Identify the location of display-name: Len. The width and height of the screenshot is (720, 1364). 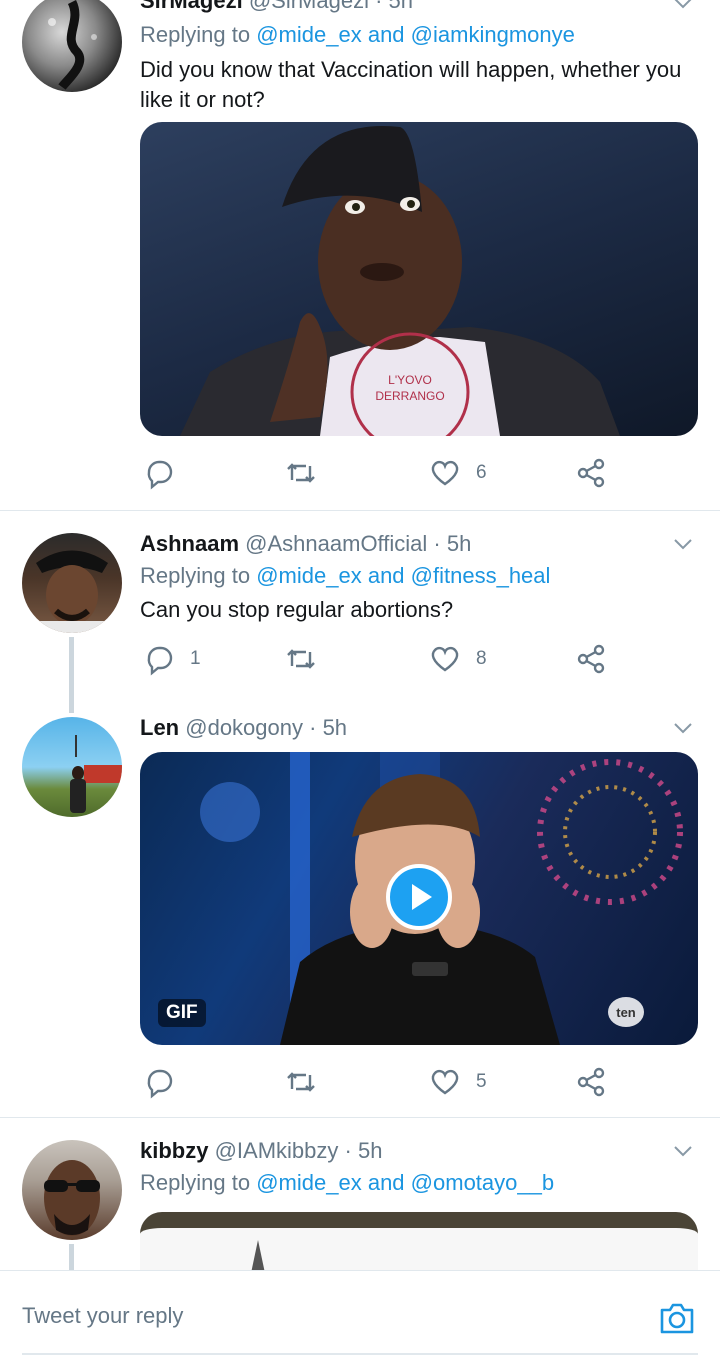
(159, 727).